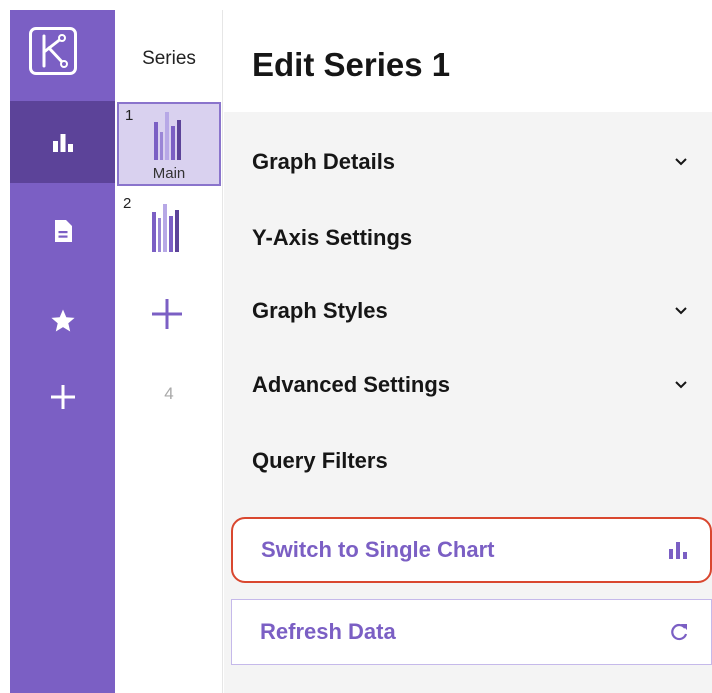 Image resolution: width=712 pixels, height=693 pixels. I want to click on section-label: Query Filters, so click(320, 460).